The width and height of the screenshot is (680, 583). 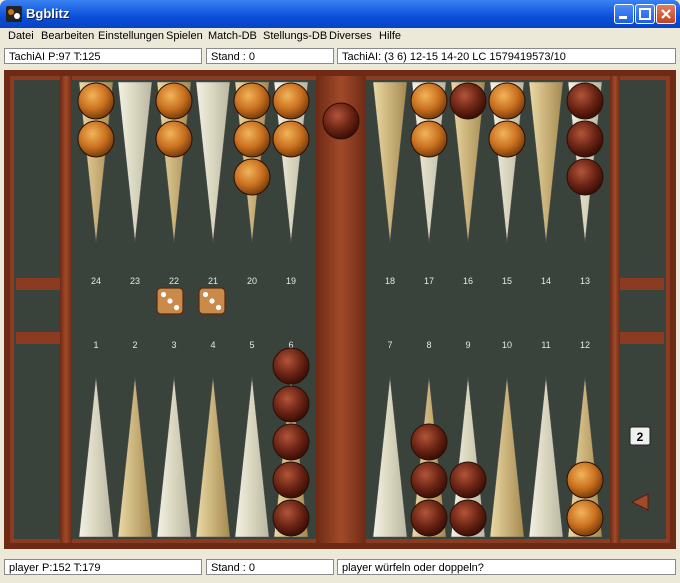 I want to click on point-number-label: 1, so click(x=95, y=345).